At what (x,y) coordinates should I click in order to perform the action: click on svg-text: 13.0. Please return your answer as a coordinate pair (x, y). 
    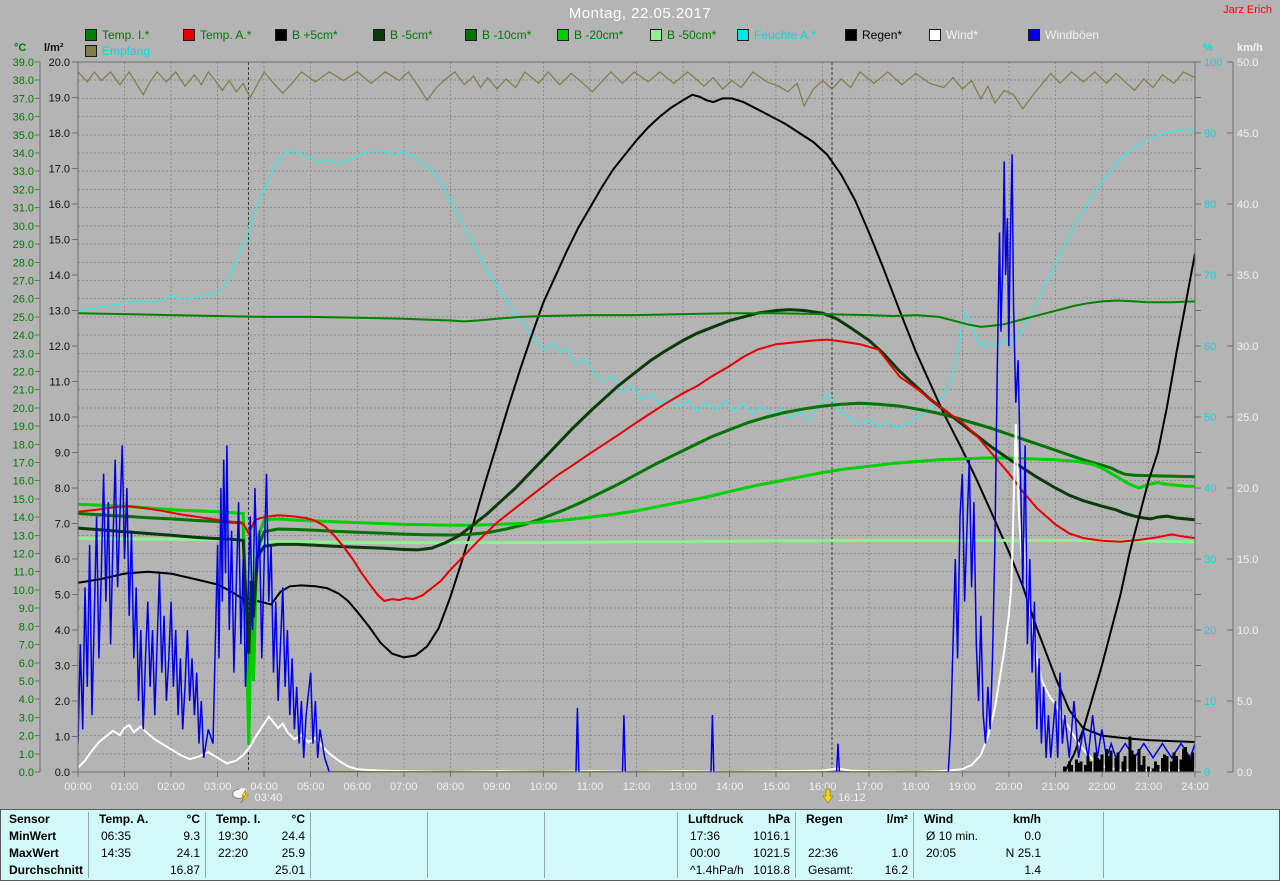
    Looking at the image, I should click on (59, 312).